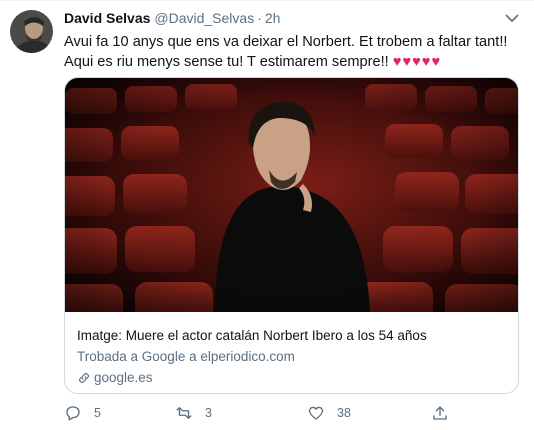 This screenshot has width=534, height=430. What do you see at coordinates (208, 413) in the screenshot?
I see `retweet-count: 3` at bounding box center [208, 413].